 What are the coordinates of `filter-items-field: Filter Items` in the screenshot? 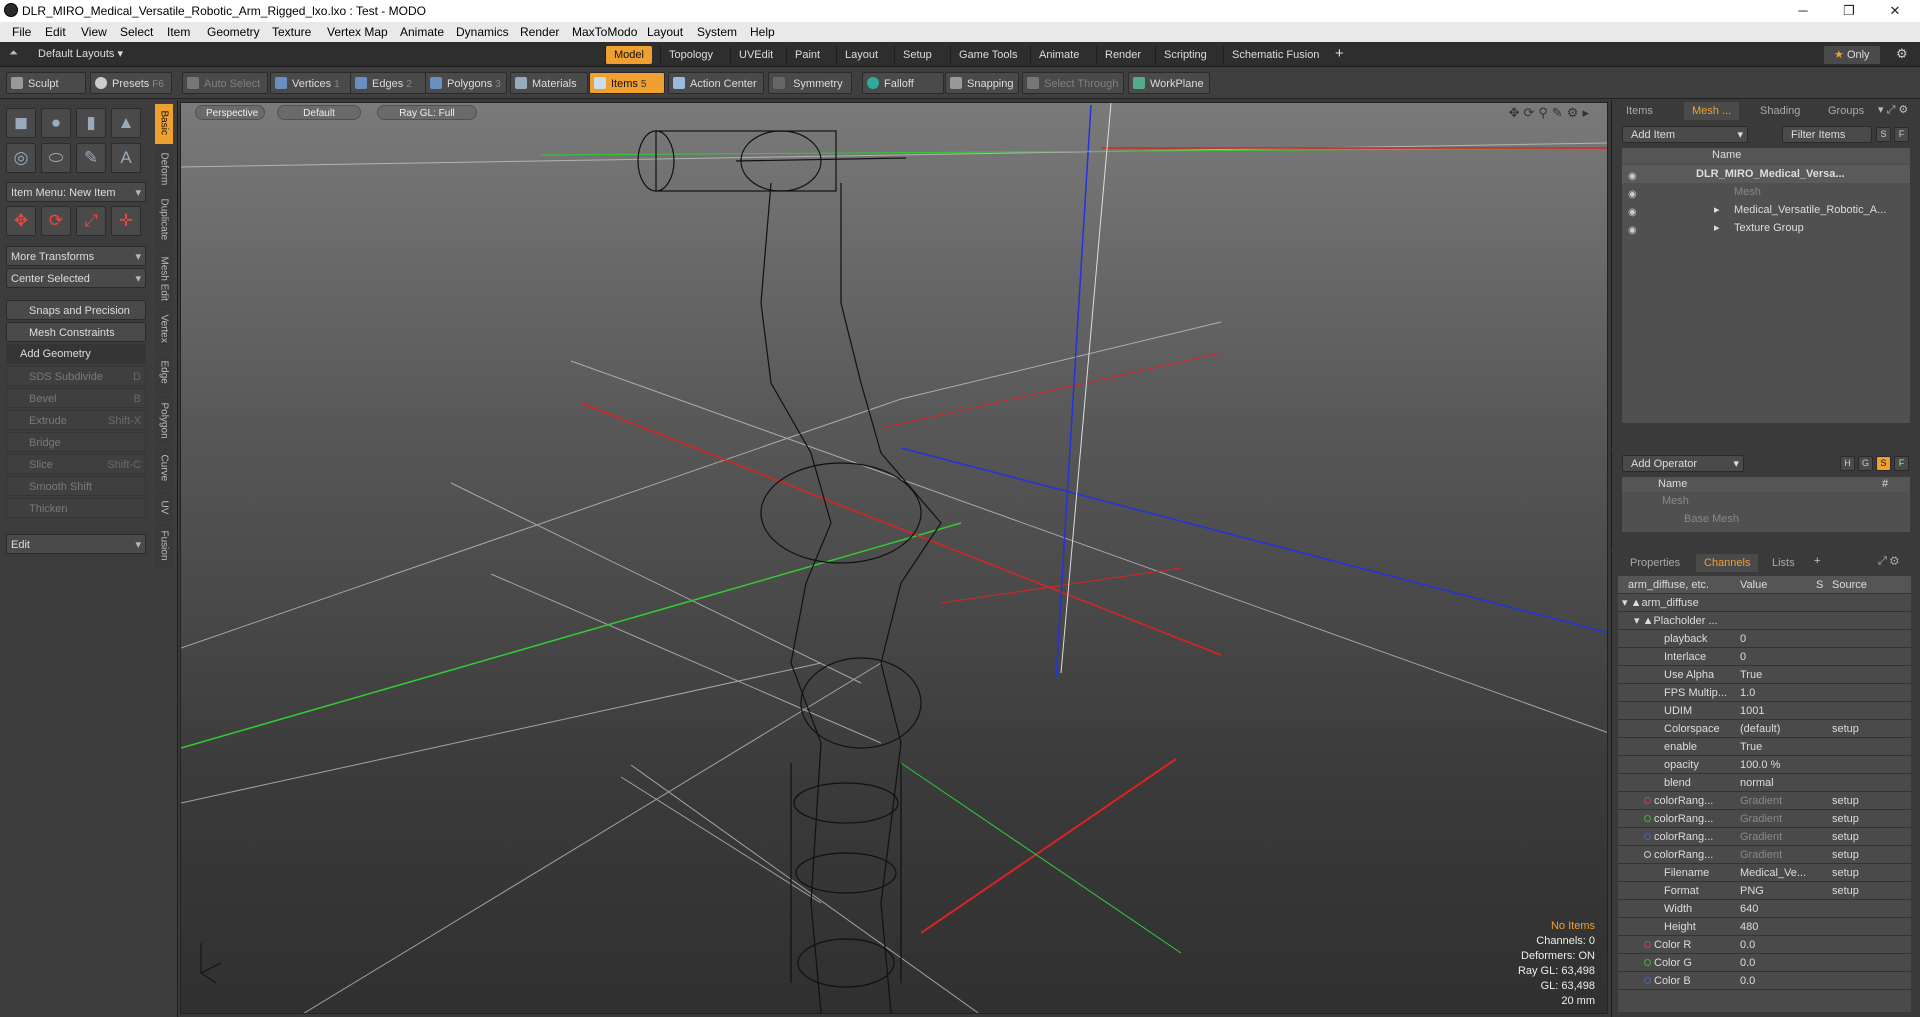 It's located at (1827, 134).